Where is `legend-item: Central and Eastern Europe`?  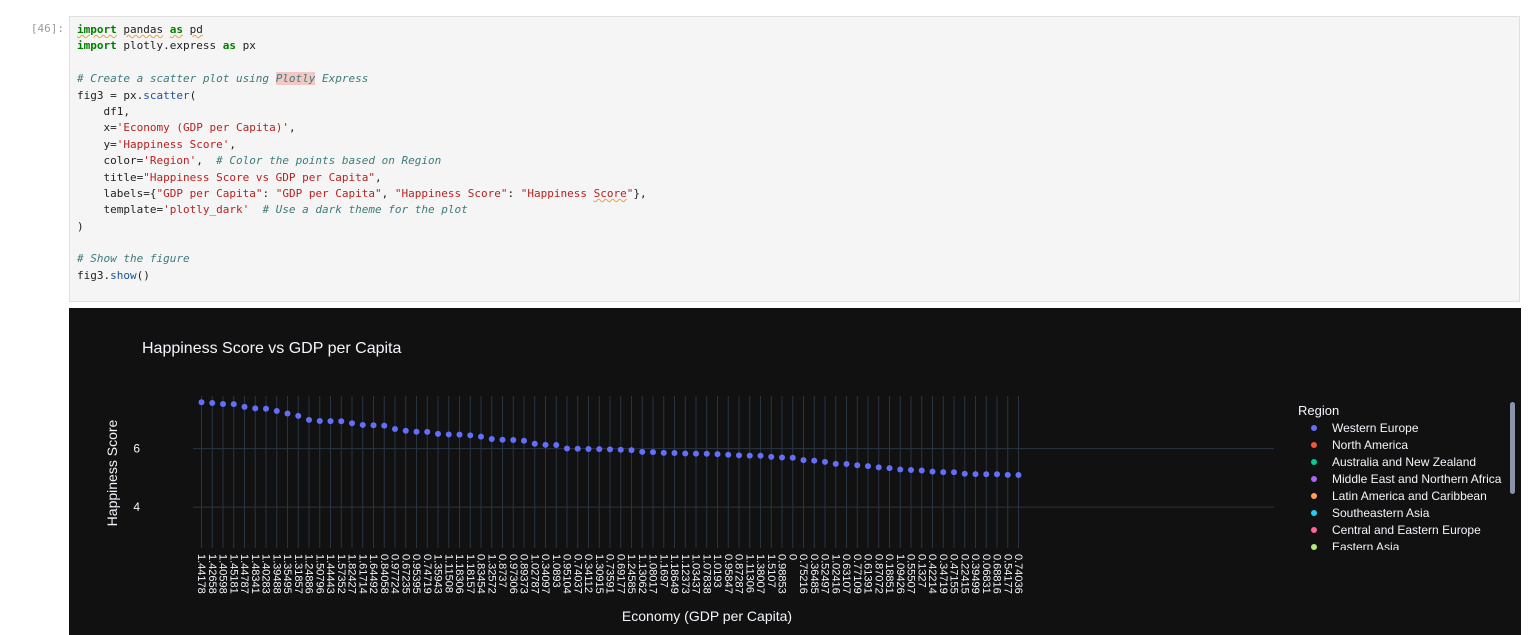
legend-item: Central and Eastern Europe is located at coordinates (1396, 530).